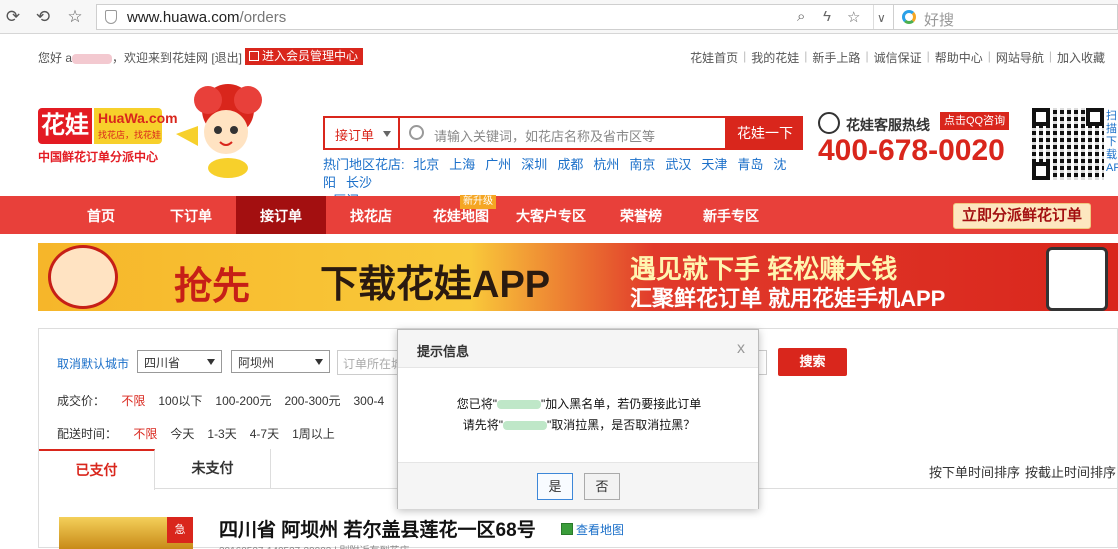 The height and width of the screenshot is (549, 1118). I want to click on chevron-down-icon: ∨, so click(881, 18).